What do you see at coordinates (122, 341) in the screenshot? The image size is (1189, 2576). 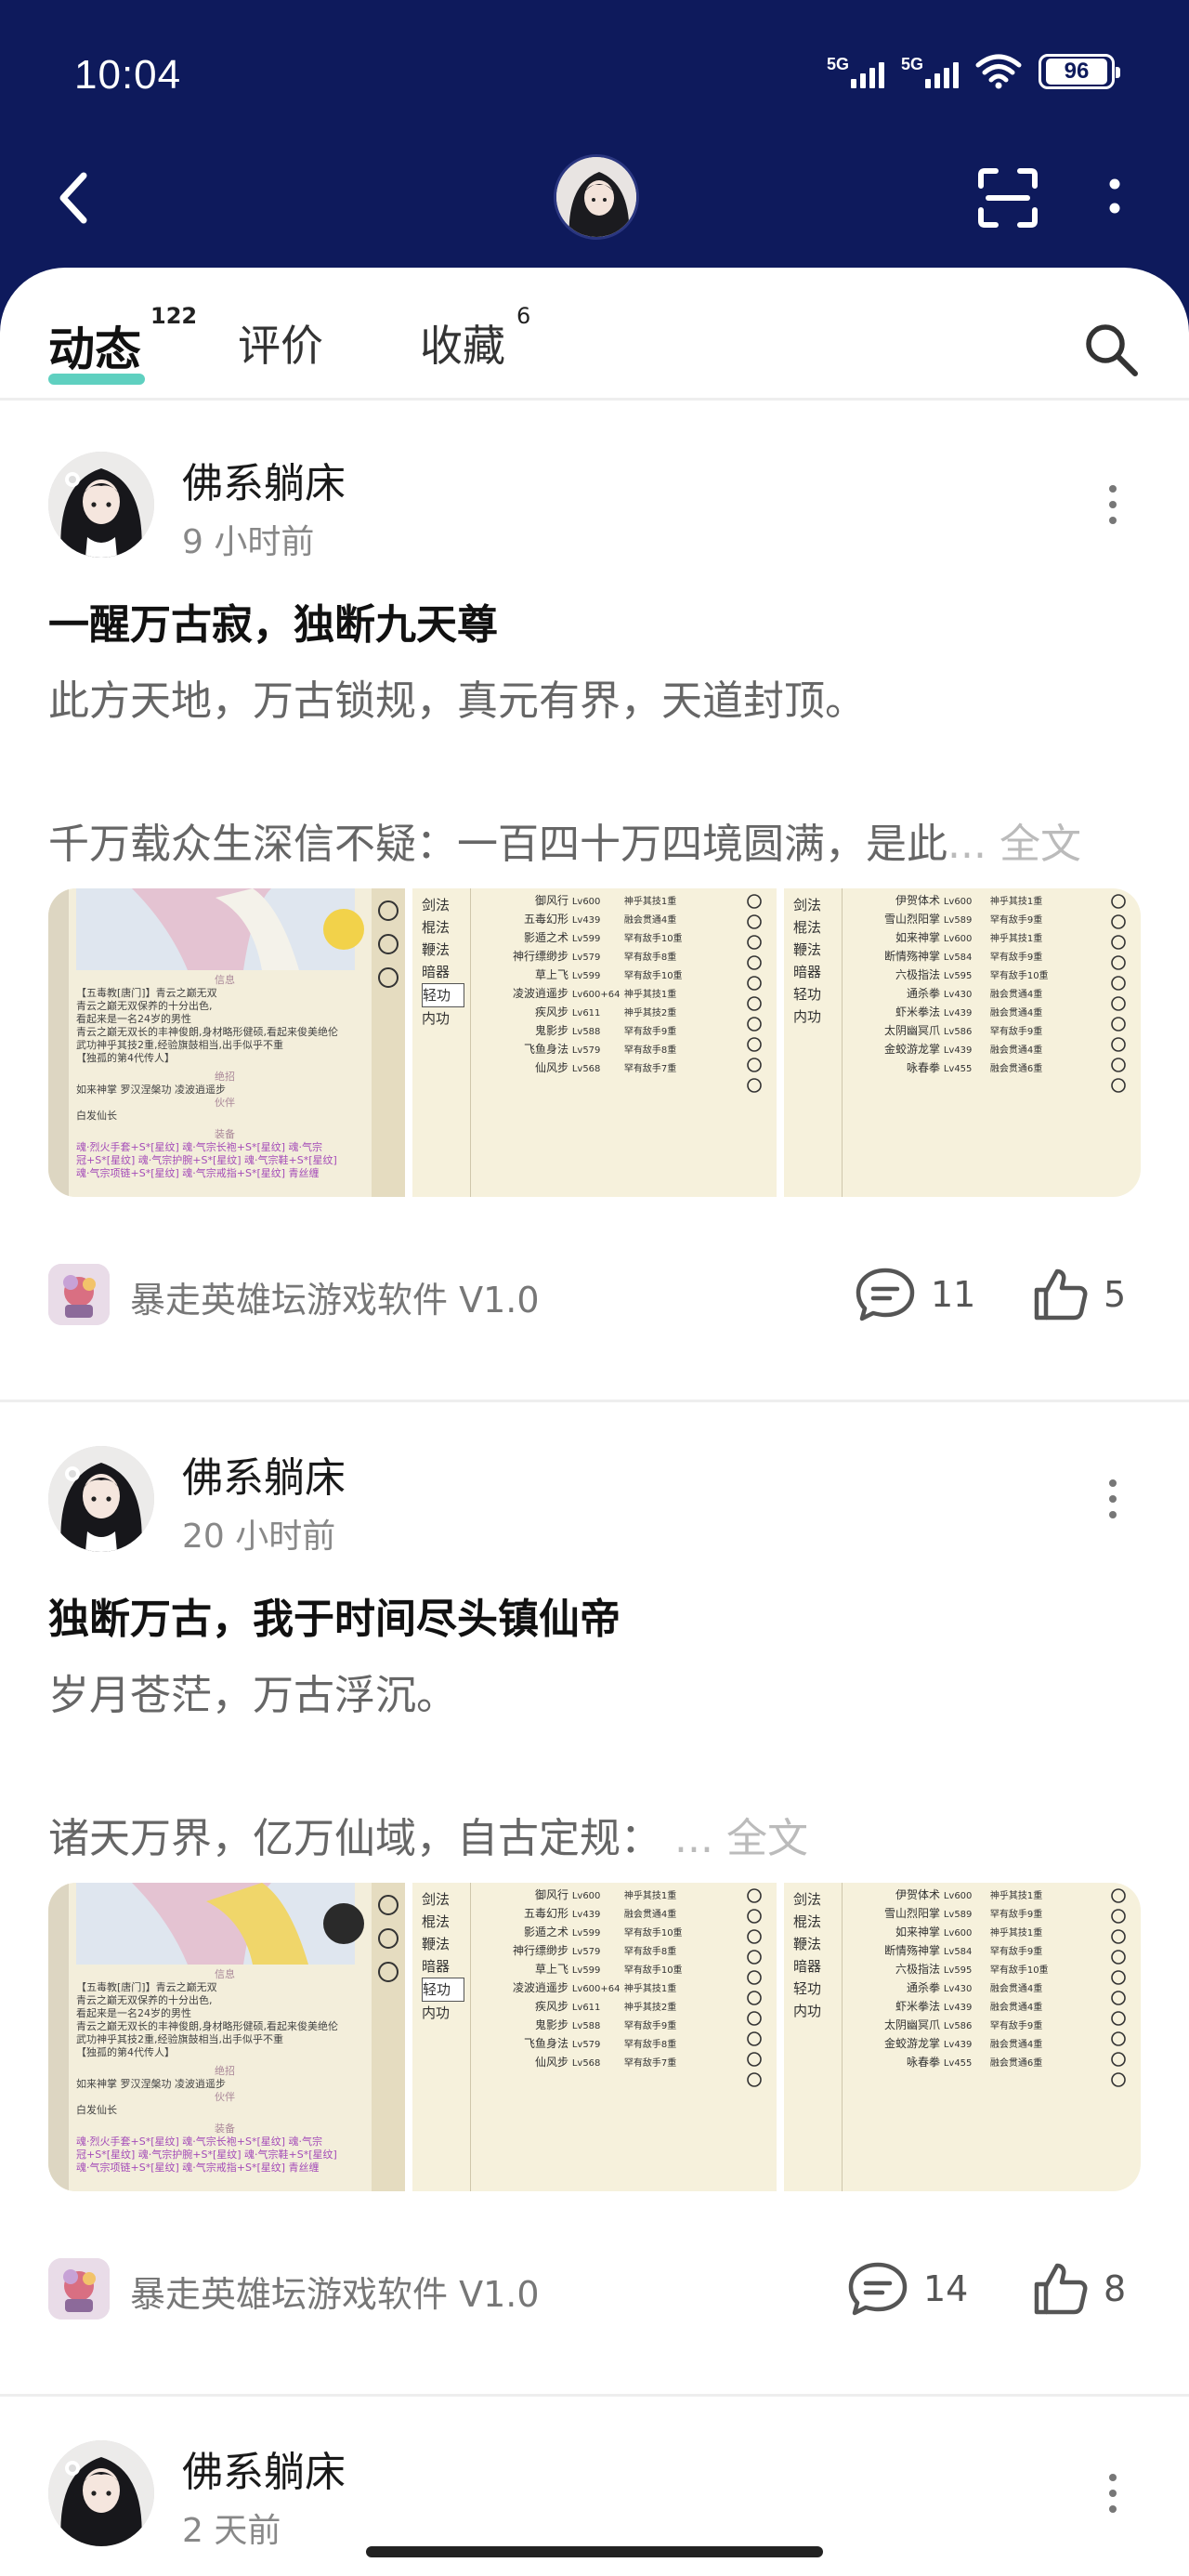 I see `tab-dynamic: 动态 122` at bounding box center [122, 341].